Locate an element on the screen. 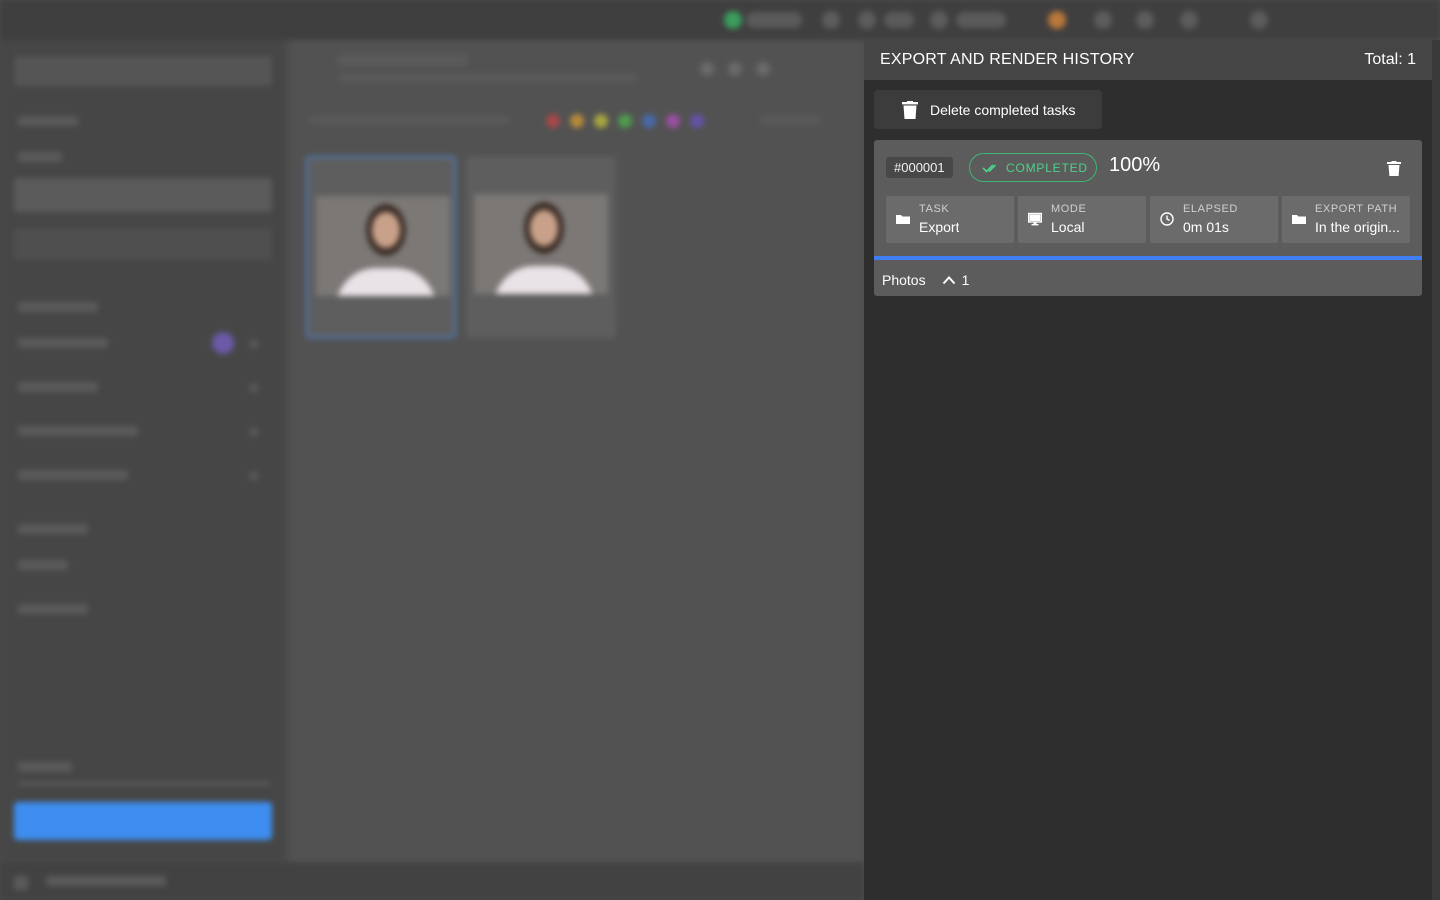  delete-completed-tasks-button: Delete completed tasks is located at coordinates (988, 109).